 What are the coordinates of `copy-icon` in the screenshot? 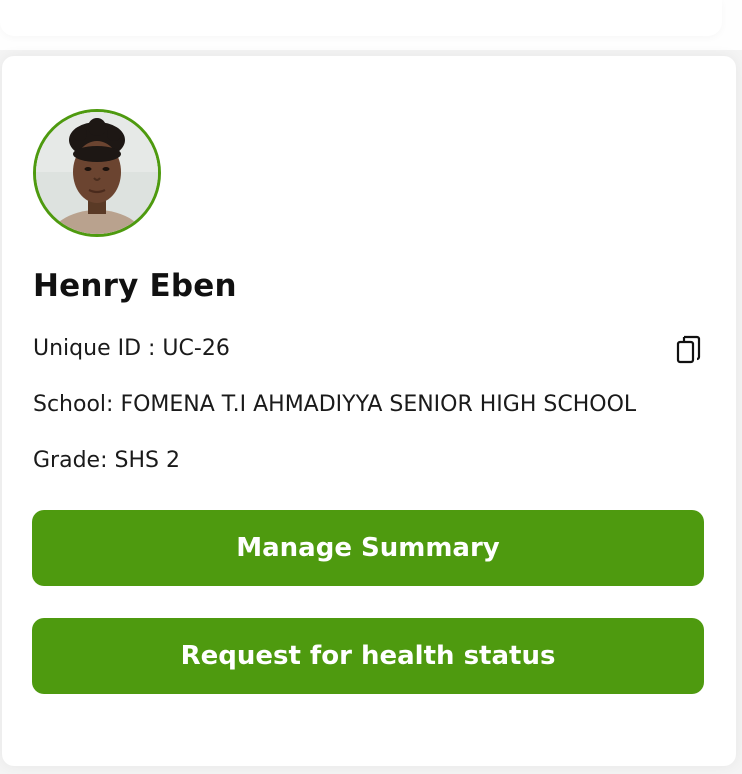 It's located at (688, 350).